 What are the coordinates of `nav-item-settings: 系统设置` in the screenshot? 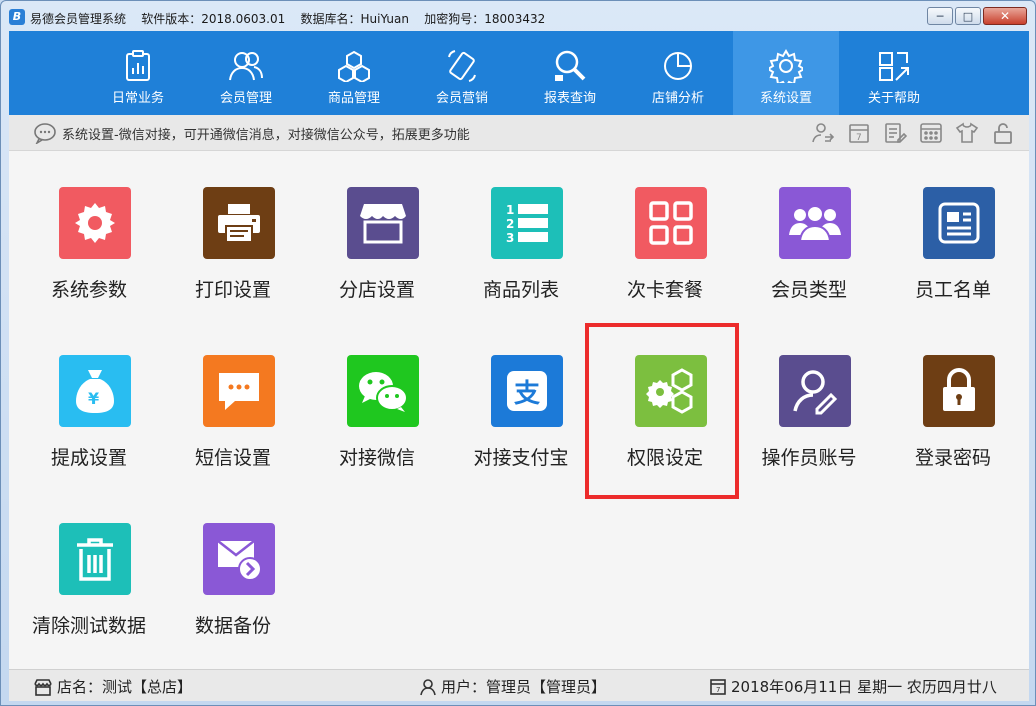 It's located at (786, 73).